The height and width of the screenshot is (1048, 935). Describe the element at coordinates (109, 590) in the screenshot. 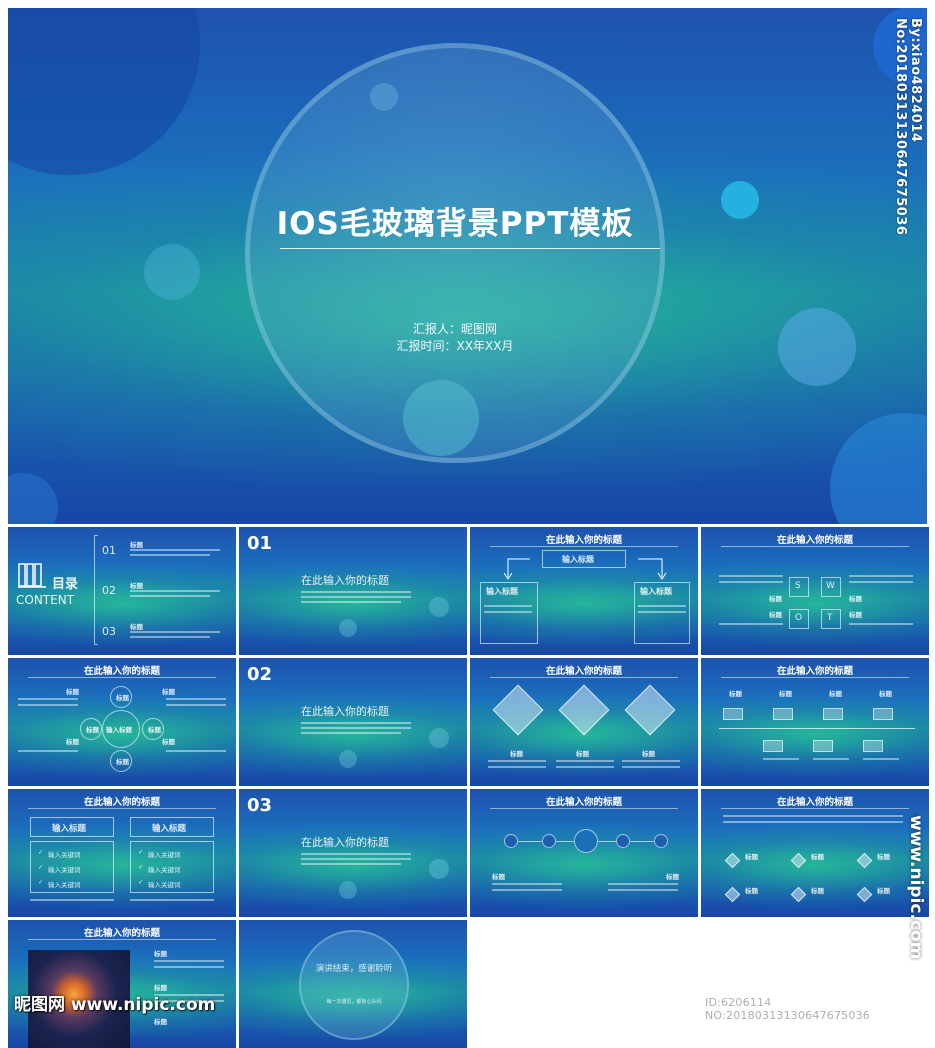

I see `toc-num-2: 02` at that location.